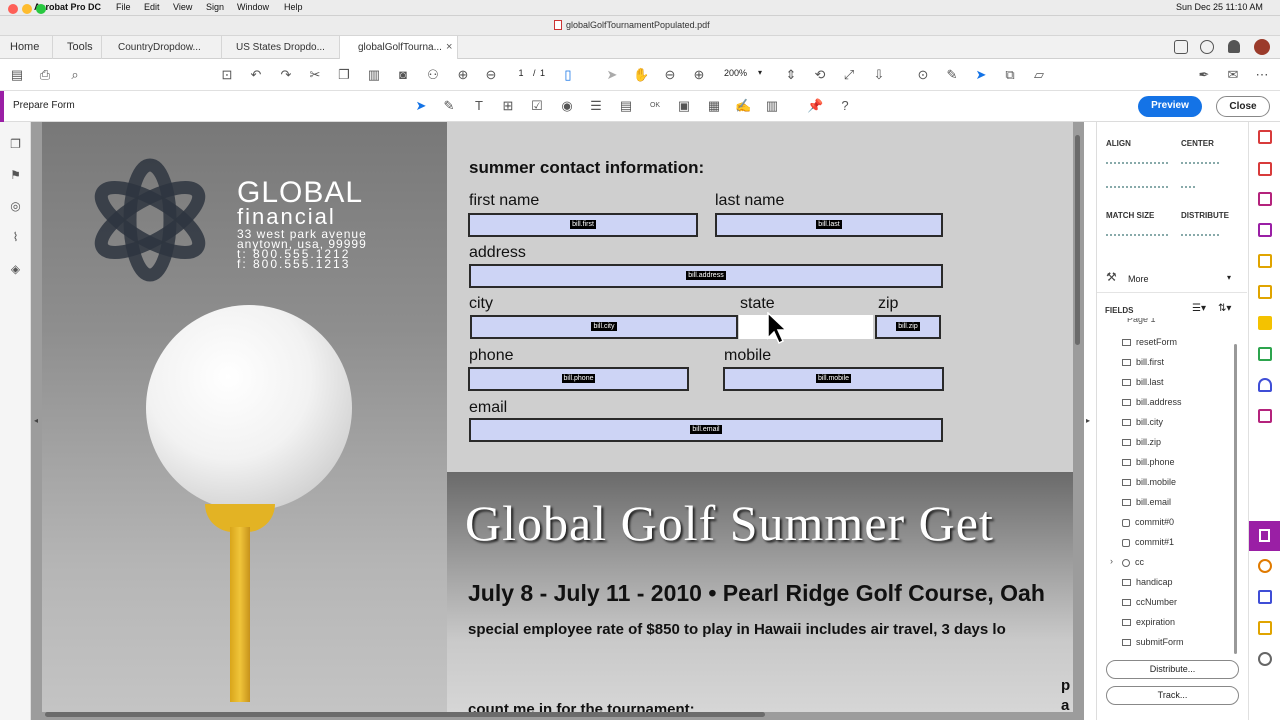  I want to click on help-icon, so click(1207, 47).